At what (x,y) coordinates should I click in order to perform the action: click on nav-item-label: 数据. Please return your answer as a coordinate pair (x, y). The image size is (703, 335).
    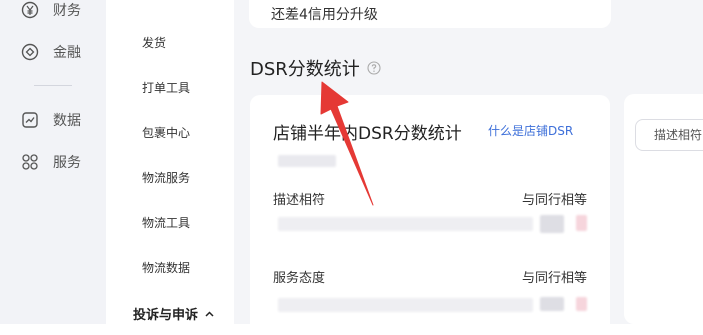
    Looking at the image, I should click on (67, 121).